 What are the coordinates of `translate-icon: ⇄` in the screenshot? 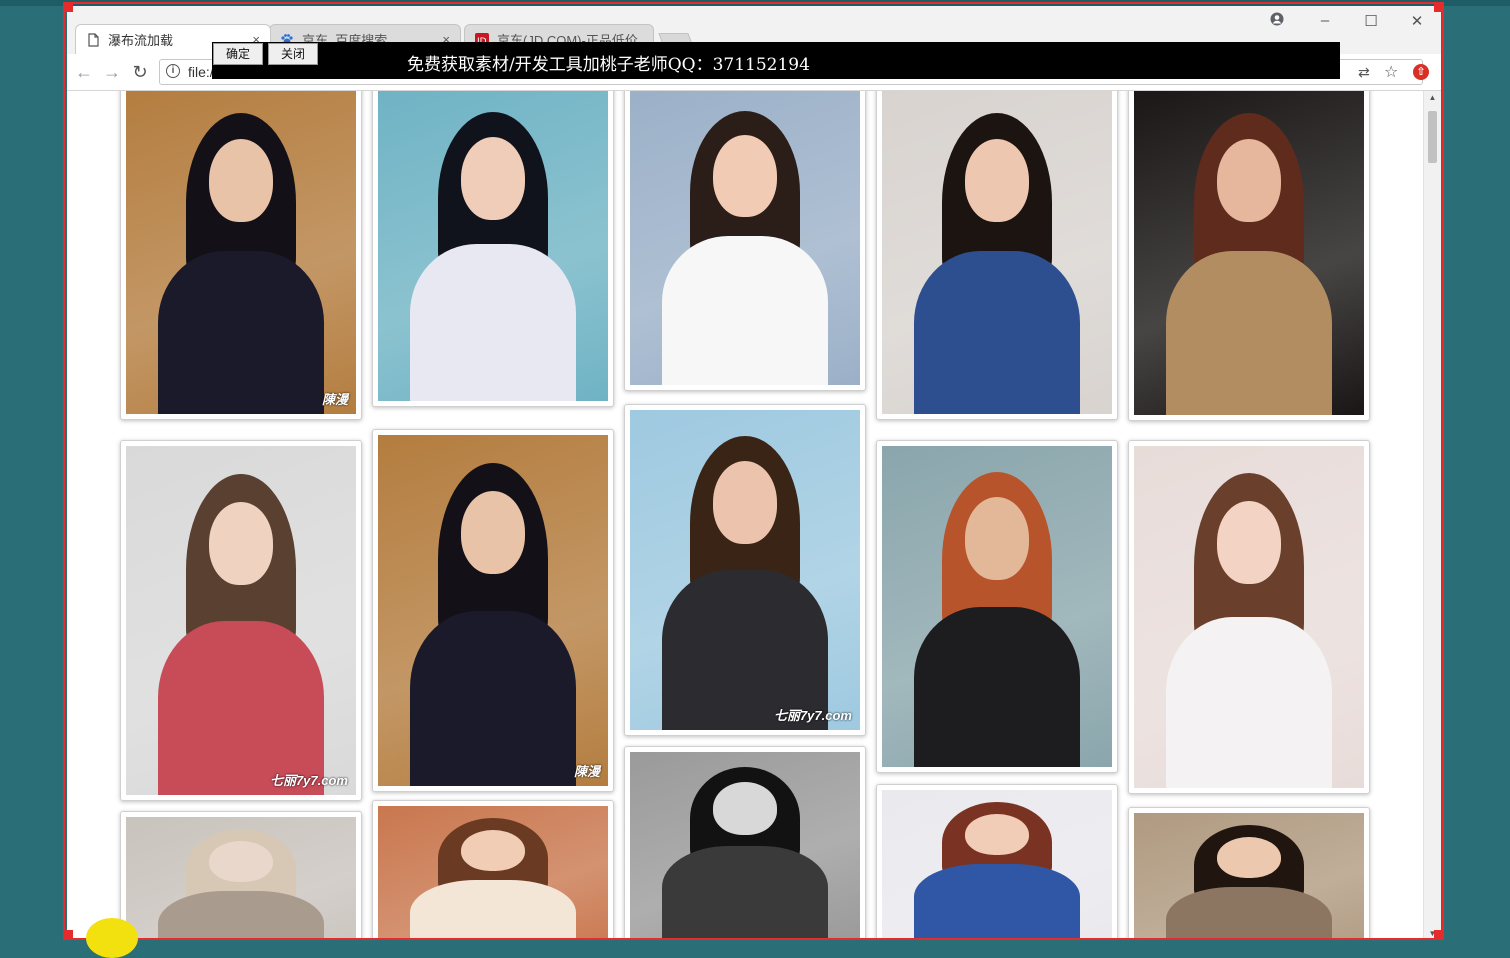 It's located at (1364, 72).